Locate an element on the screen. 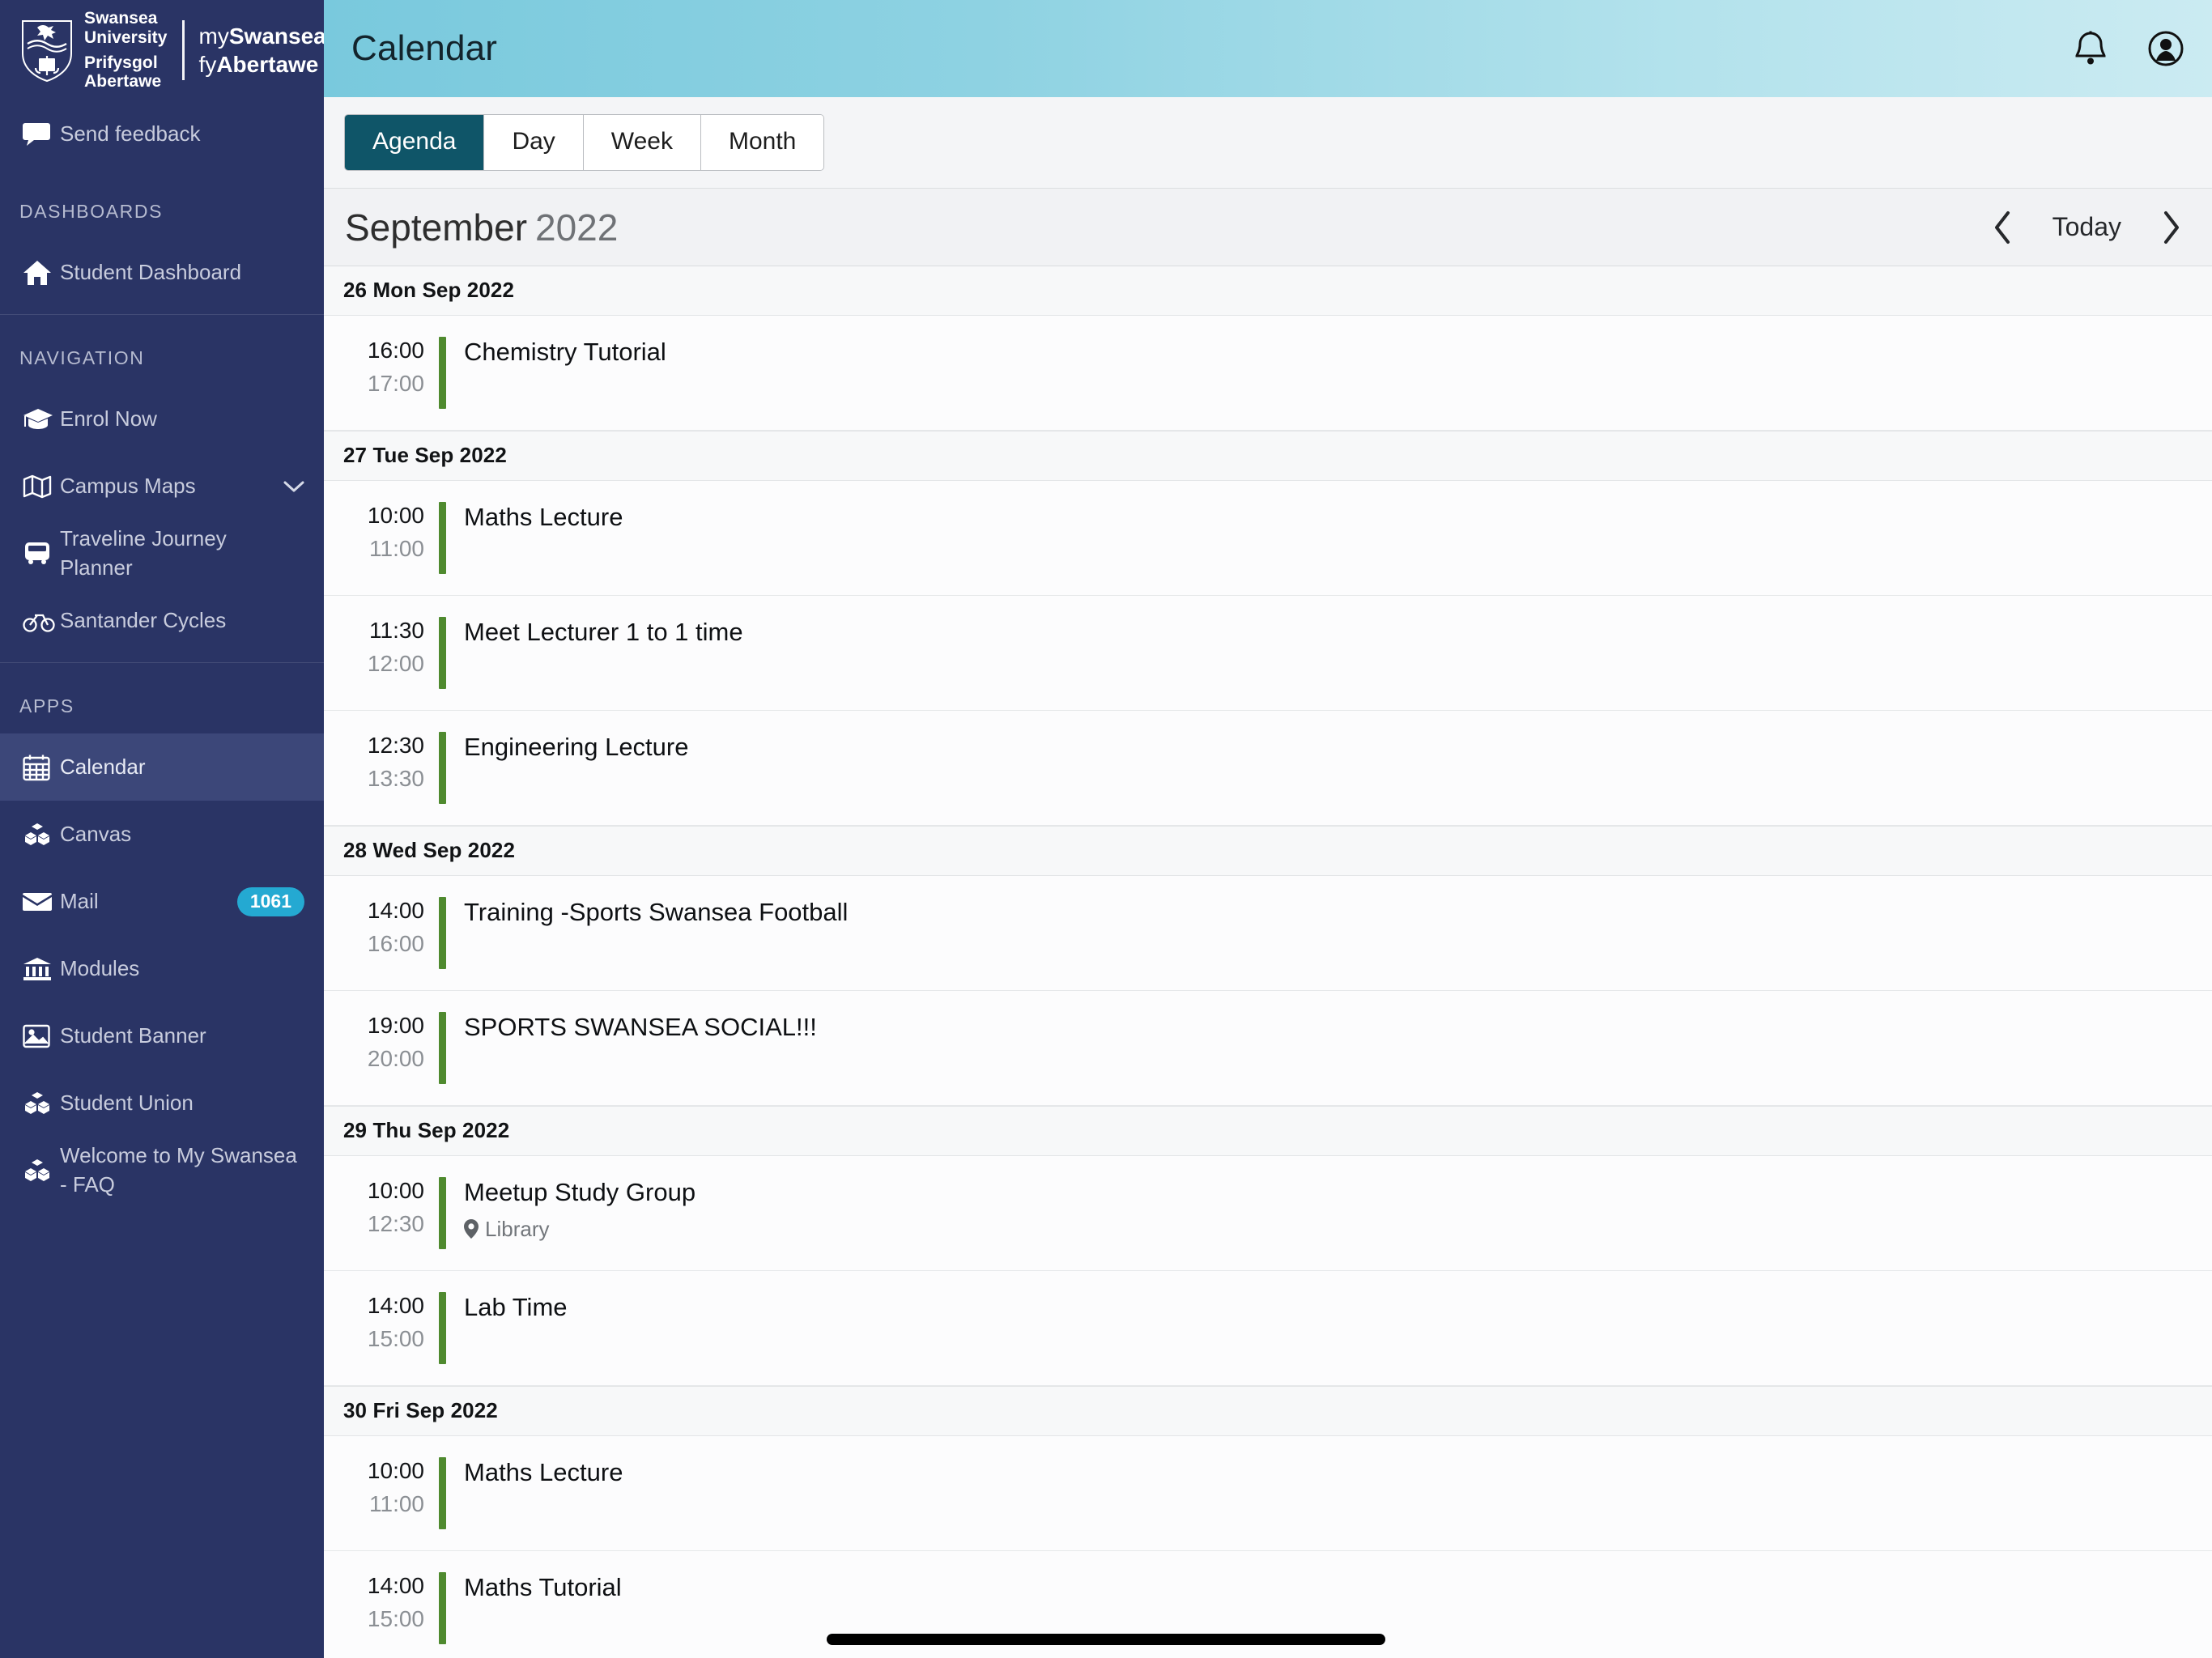 Image resolution: width=2212 pixels, height=1658 pixels. event-end-time: 13:30 is located at coordinates (396, 778).